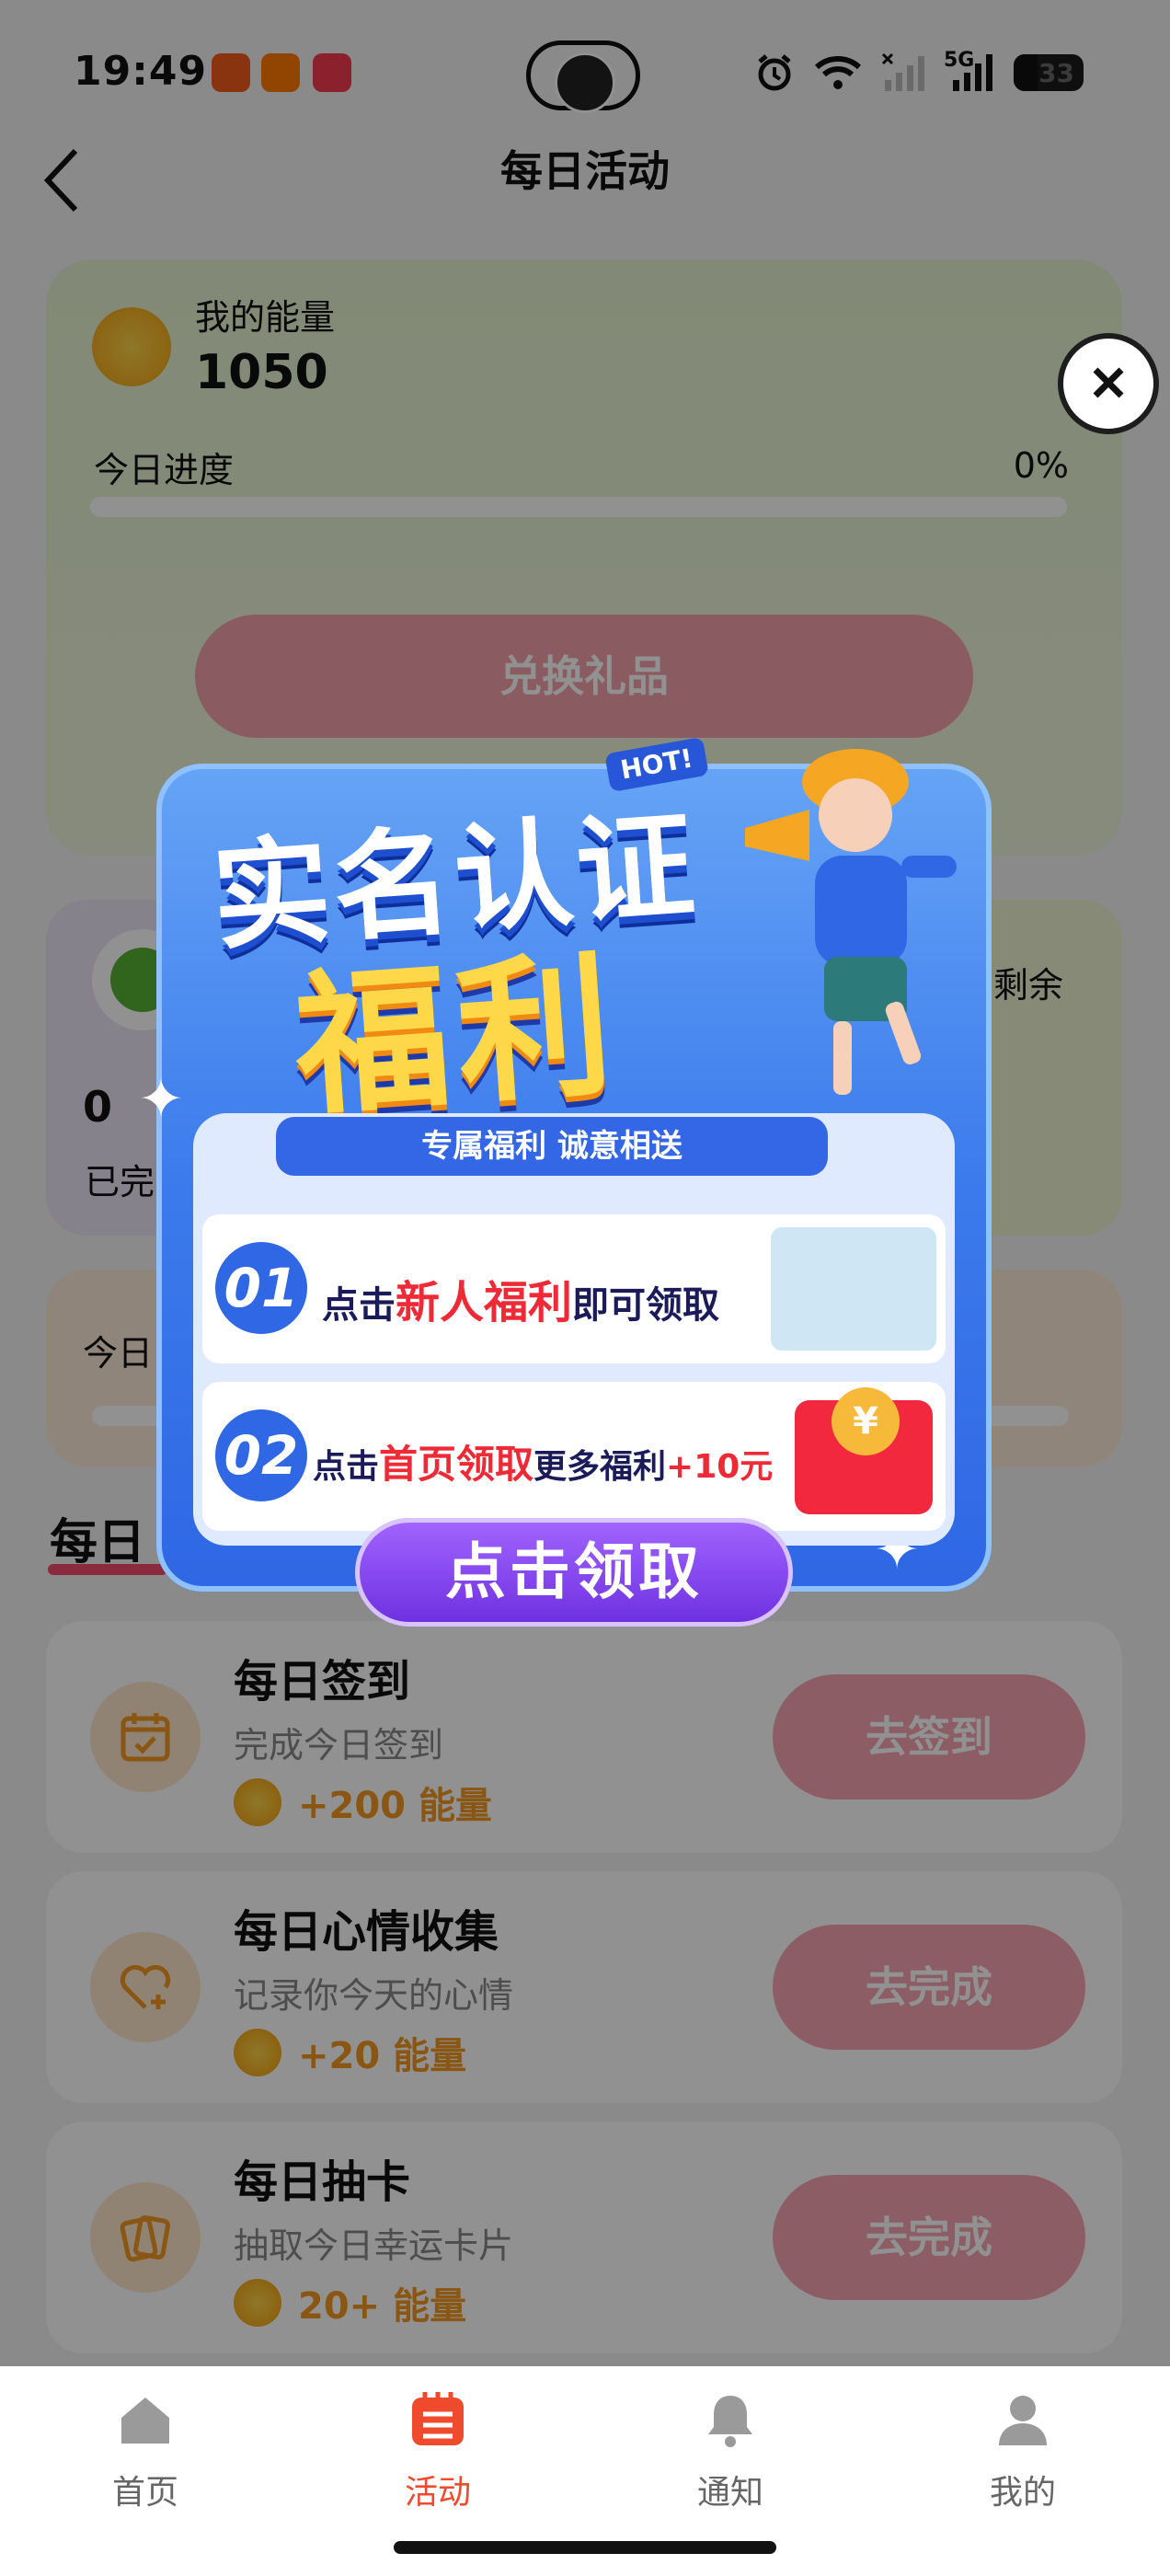 The height and width of the screenshot is (2576, 1170). I want to click on popup-headline-benefit: 福利, so click(457, 1036).